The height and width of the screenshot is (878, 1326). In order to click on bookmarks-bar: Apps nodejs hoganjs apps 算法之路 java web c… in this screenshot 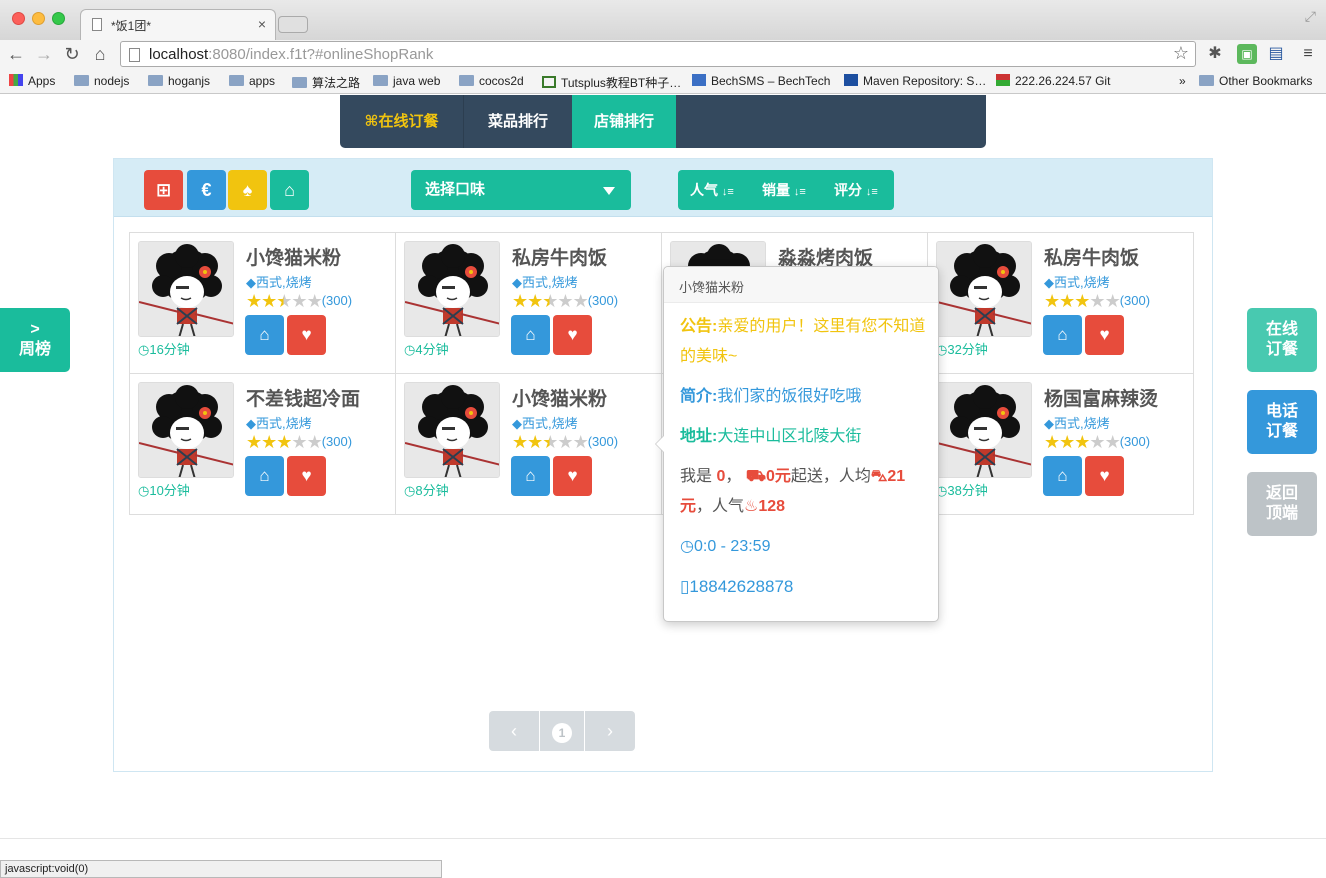, I will do `click(663, 81)`.